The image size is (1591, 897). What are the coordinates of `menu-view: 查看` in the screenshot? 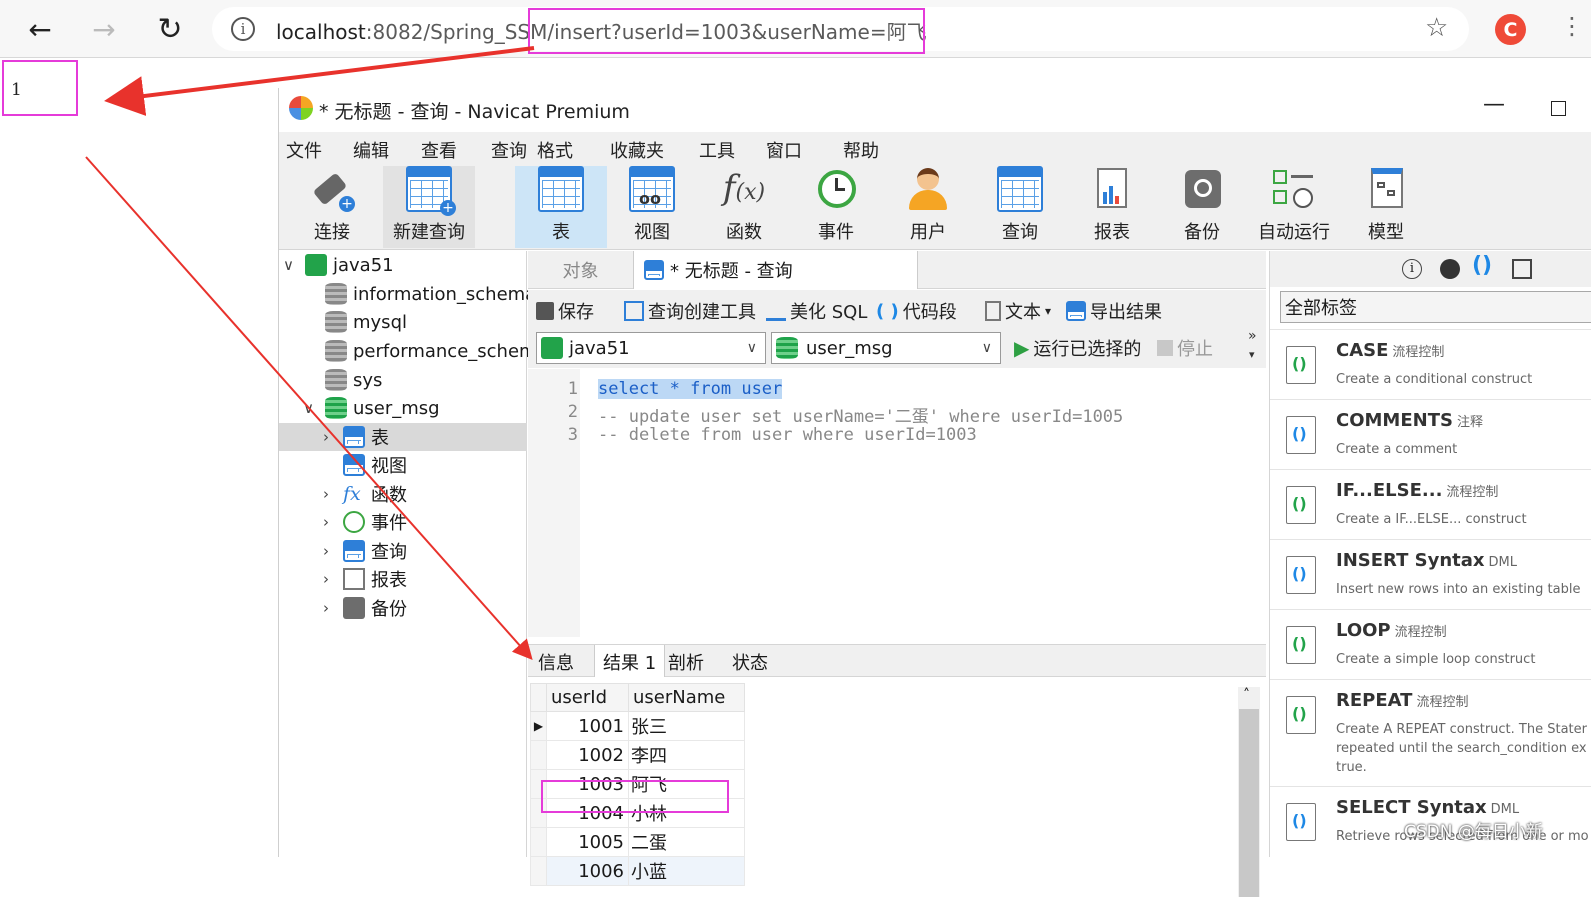 It's located at (439, 150).